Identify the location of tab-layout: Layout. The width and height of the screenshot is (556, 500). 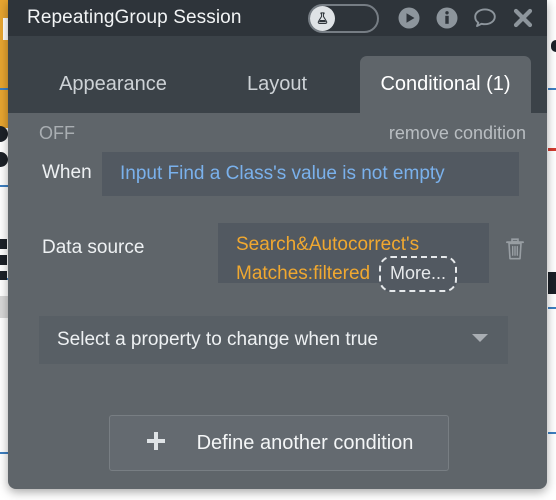
(277, 84).